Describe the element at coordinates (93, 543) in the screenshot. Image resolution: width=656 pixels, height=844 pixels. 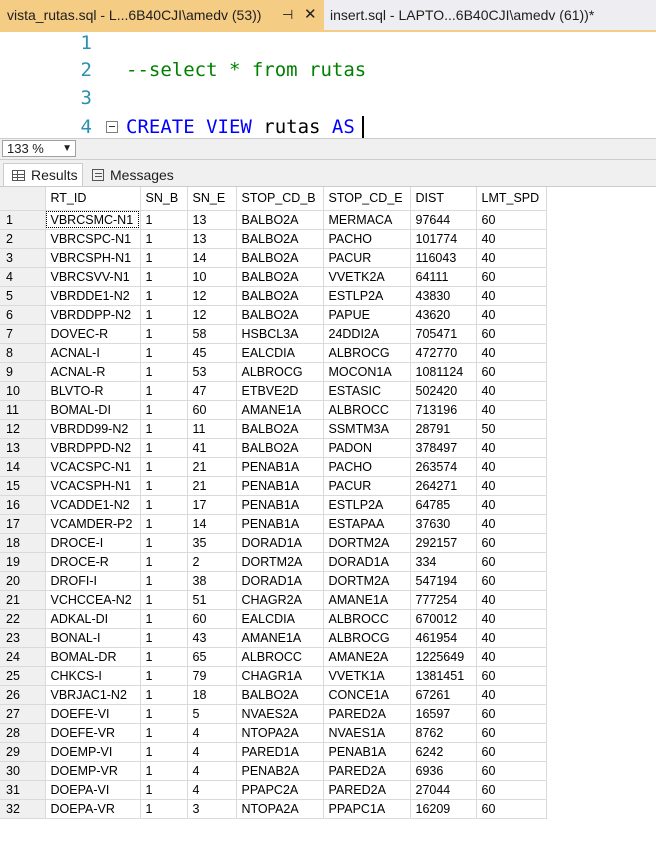
I see `grid-cell: DROCE-I` at that location.